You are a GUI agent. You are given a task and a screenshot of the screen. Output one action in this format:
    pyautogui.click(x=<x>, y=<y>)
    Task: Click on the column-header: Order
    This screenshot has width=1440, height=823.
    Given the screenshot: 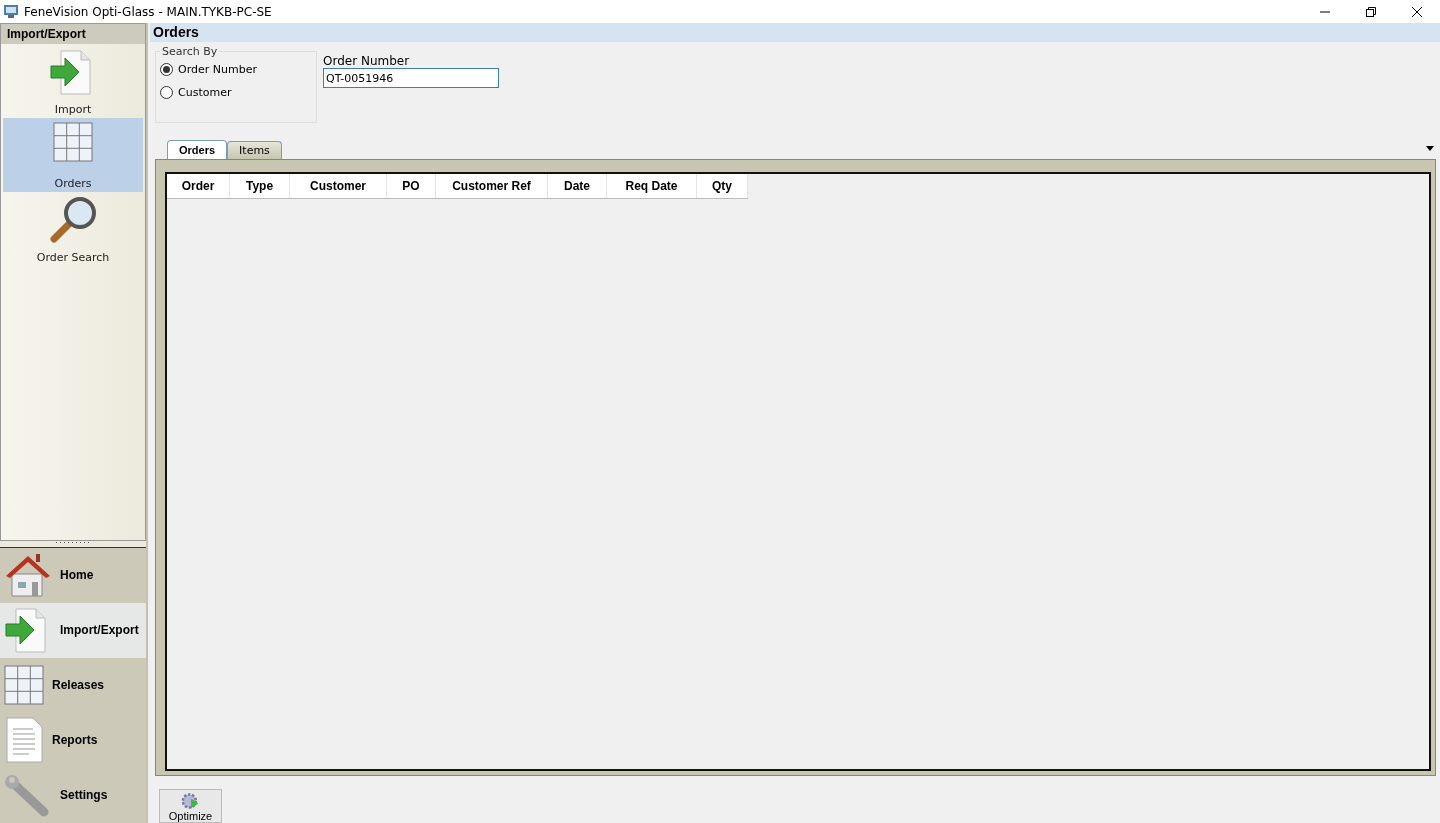 What is the action you would take?
    pyautogui.click(x=198, y=186)
    